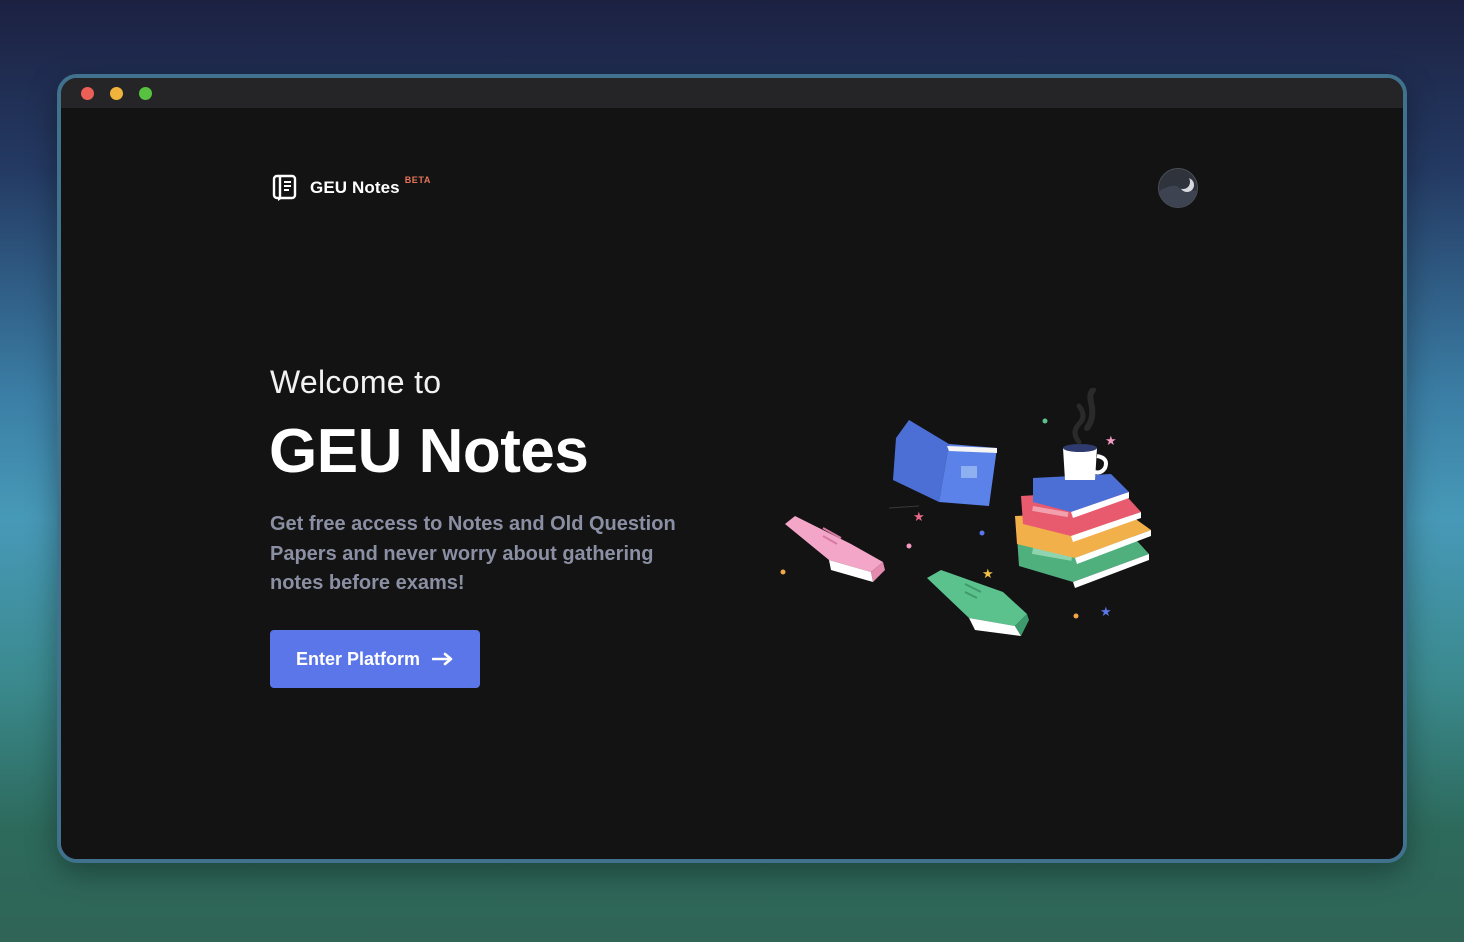 The height and width of the screenshot is (942, 1464). What do you see at coordinates (116, 93) in the screenshot?
I see `minimize-window-button` at bounding box center [116, 93].